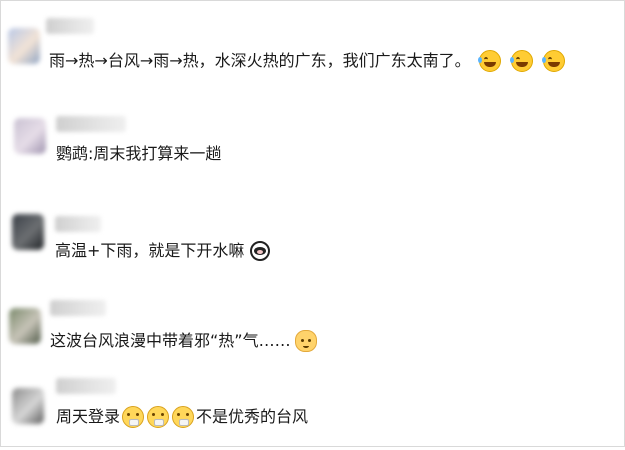 The height and width of the screenshot is (450, 625). Describe the element at coordinates (88, 416) in the screenshot. I see `comment-body: 周天登录` at that location.